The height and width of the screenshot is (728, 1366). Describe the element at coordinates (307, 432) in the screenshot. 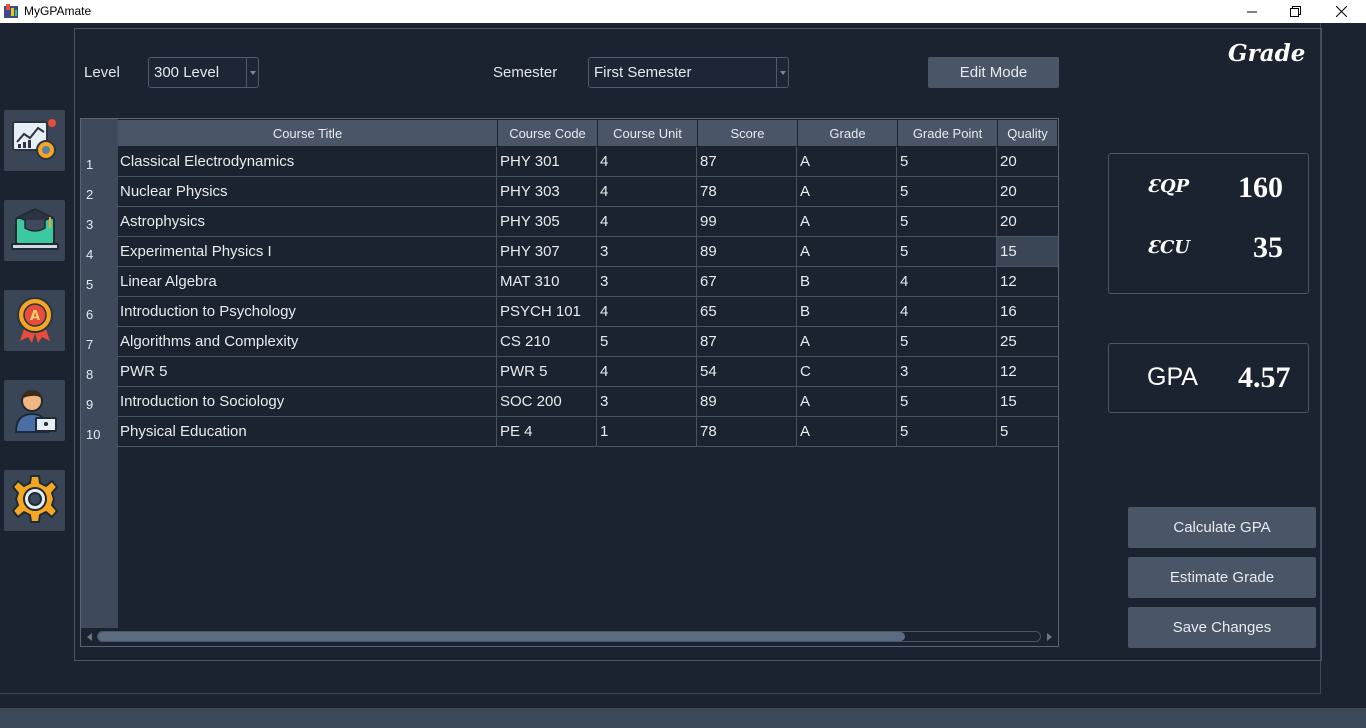

I see `table-cell: Physical Education` at that location.